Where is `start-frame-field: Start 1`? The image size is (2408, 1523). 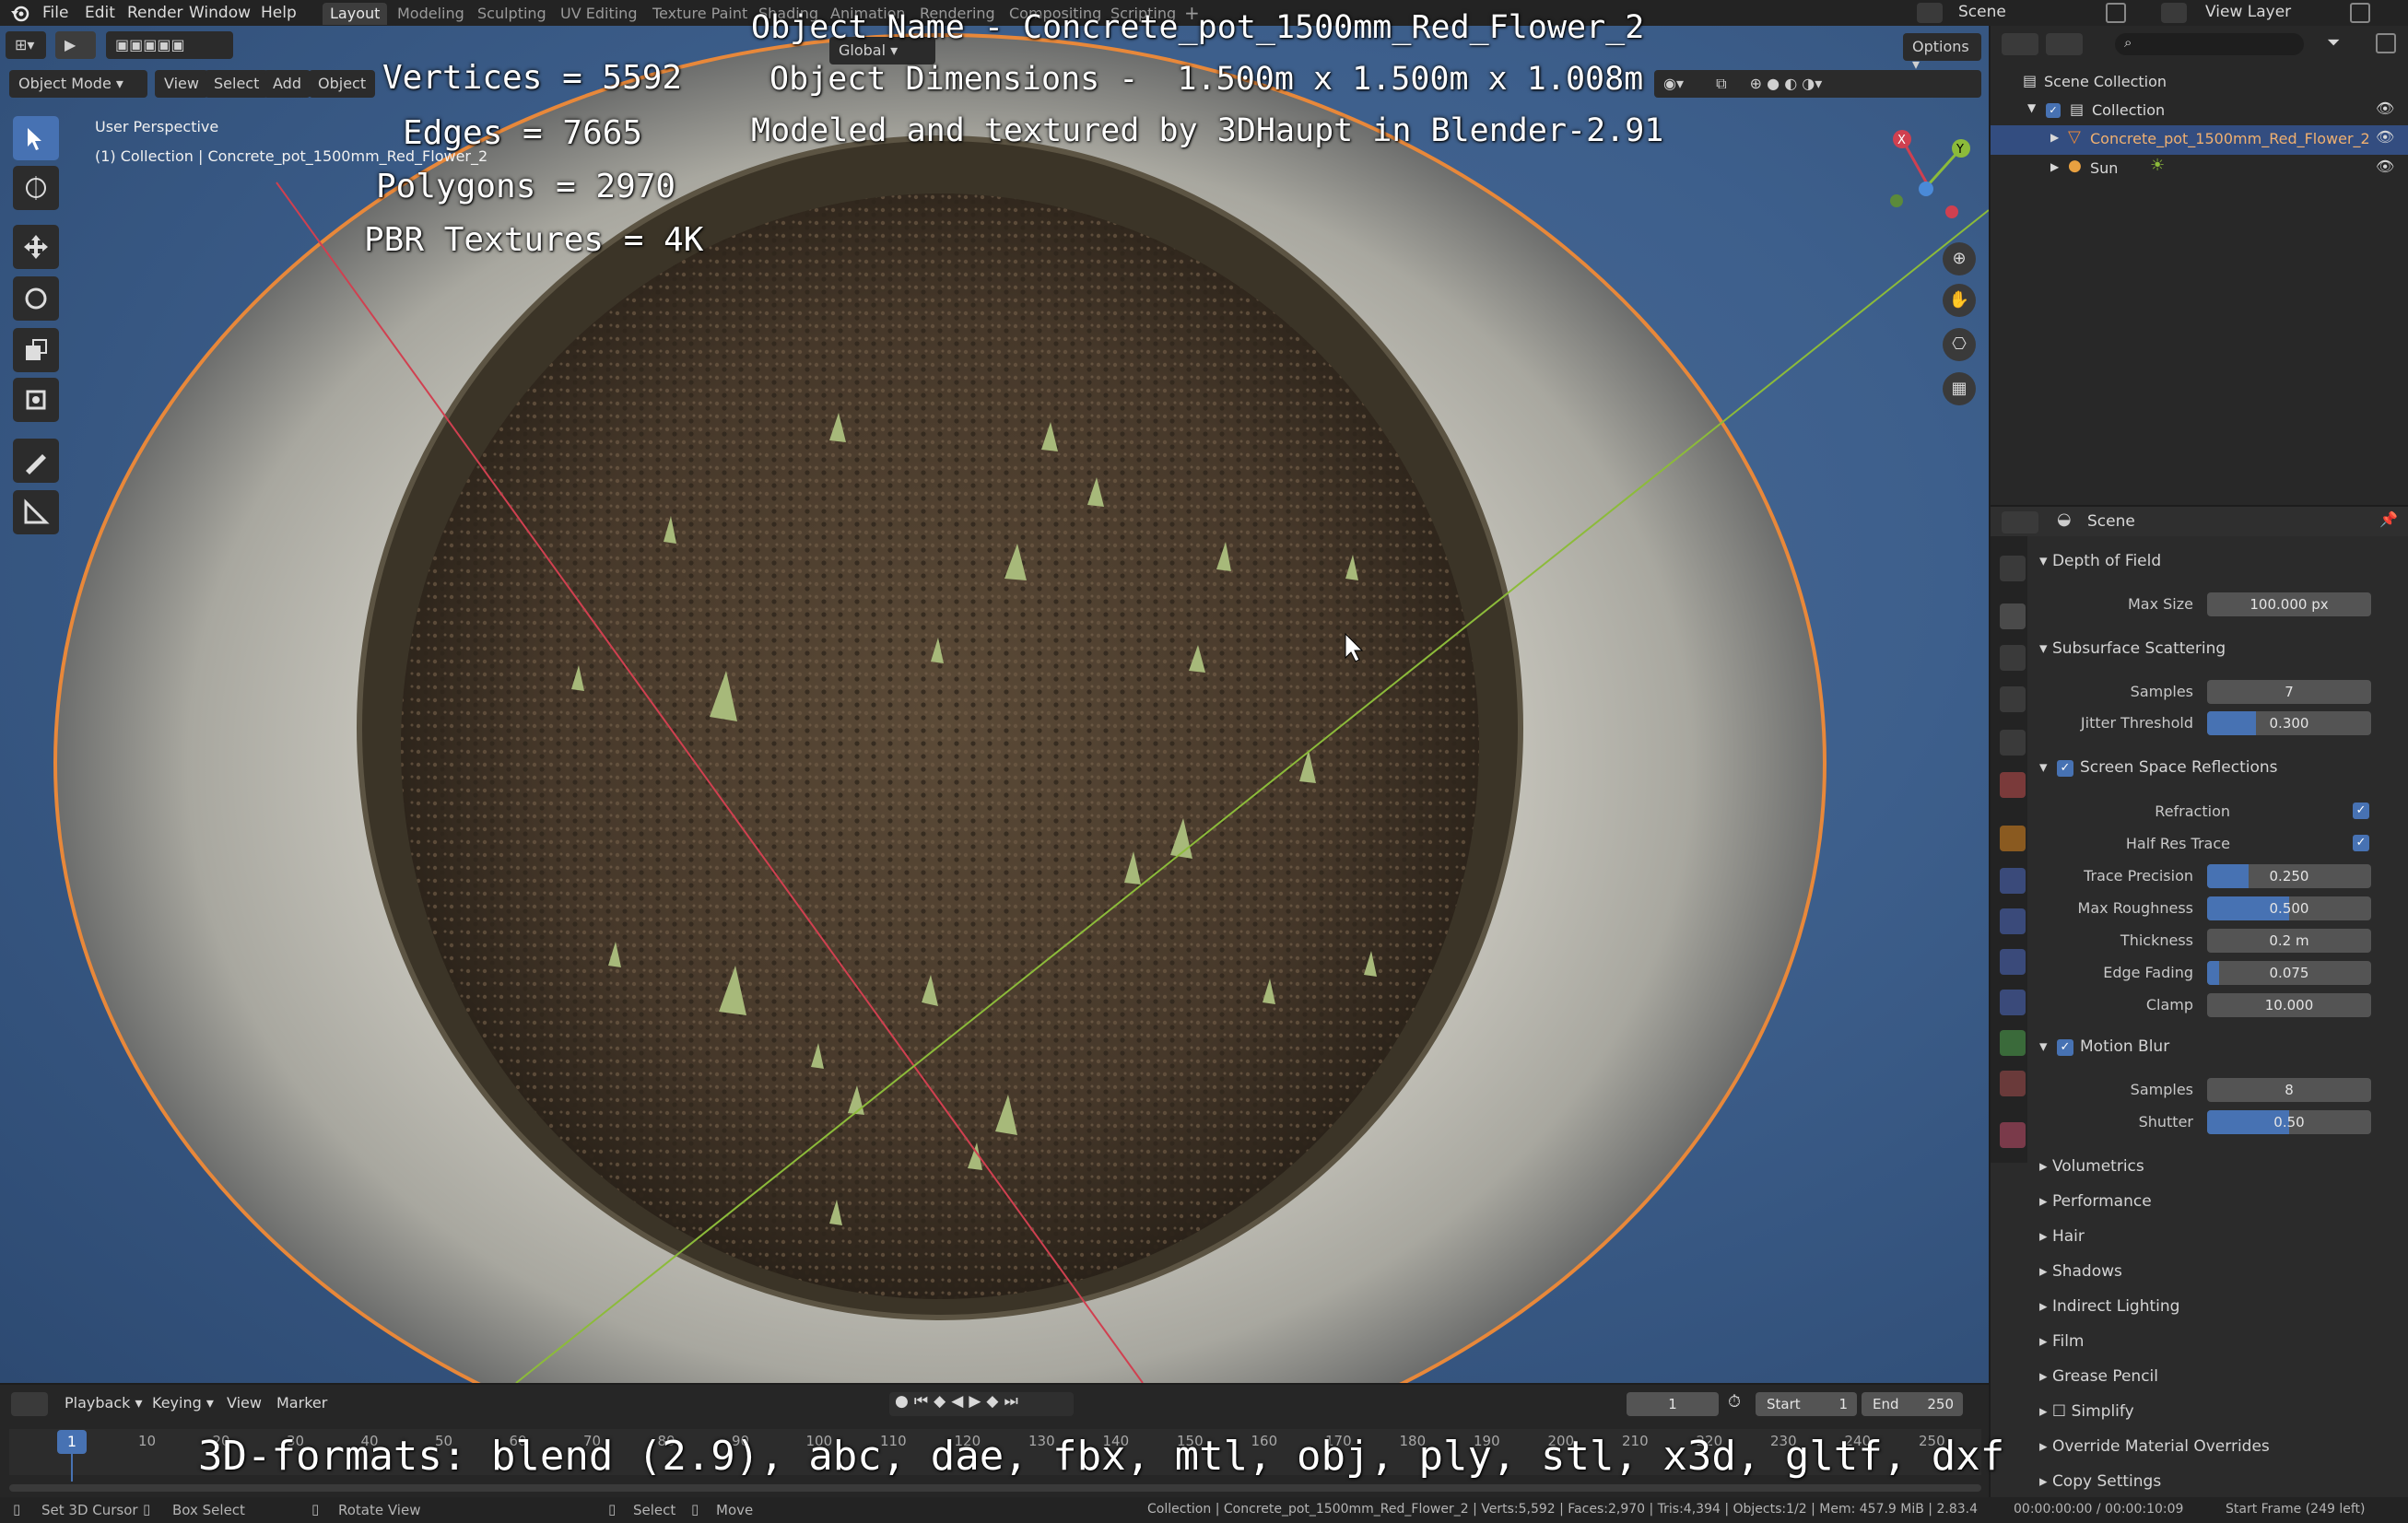
start-frame-field: Start 1 is located at coordinates (1806, 1404).